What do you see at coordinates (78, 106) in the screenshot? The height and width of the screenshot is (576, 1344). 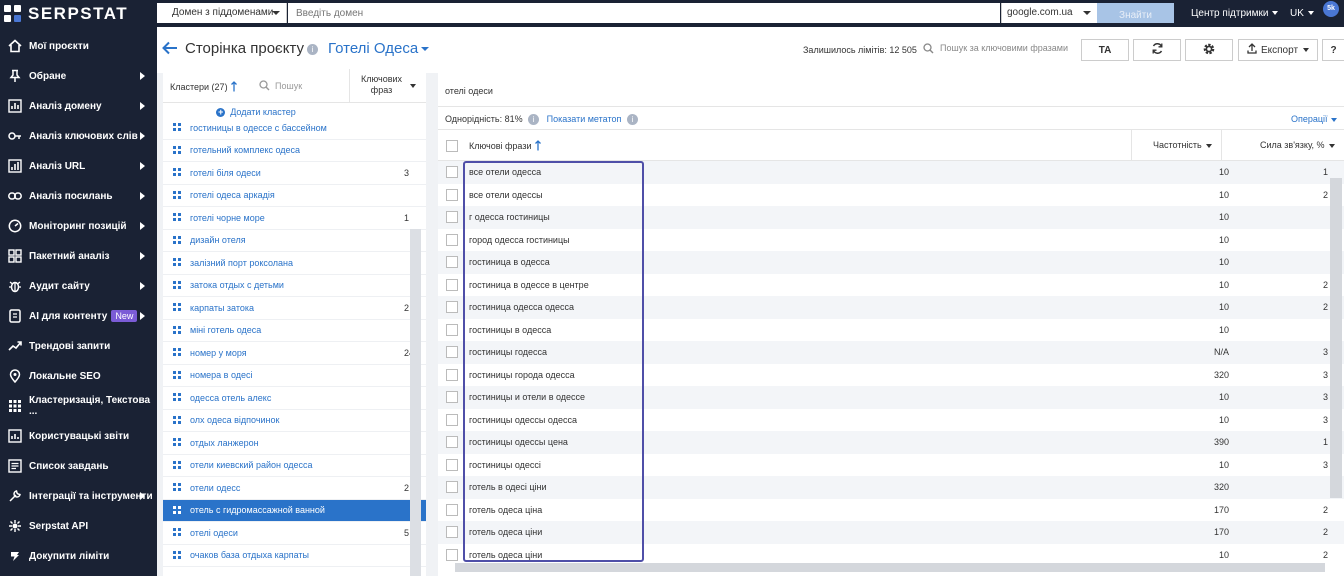 I see `sidebar-item-domain-analysis: Аналіз домену` at bounding box center [78, 106].